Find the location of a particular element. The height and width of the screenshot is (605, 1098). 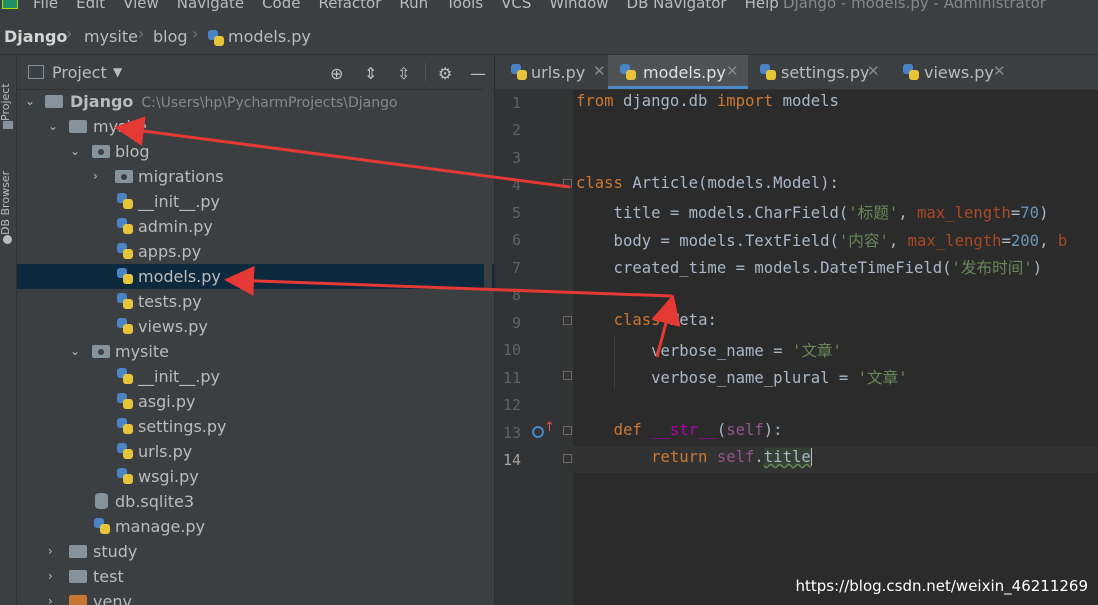

arrow-to-mysite-folder is located at coordinates (342, 152).